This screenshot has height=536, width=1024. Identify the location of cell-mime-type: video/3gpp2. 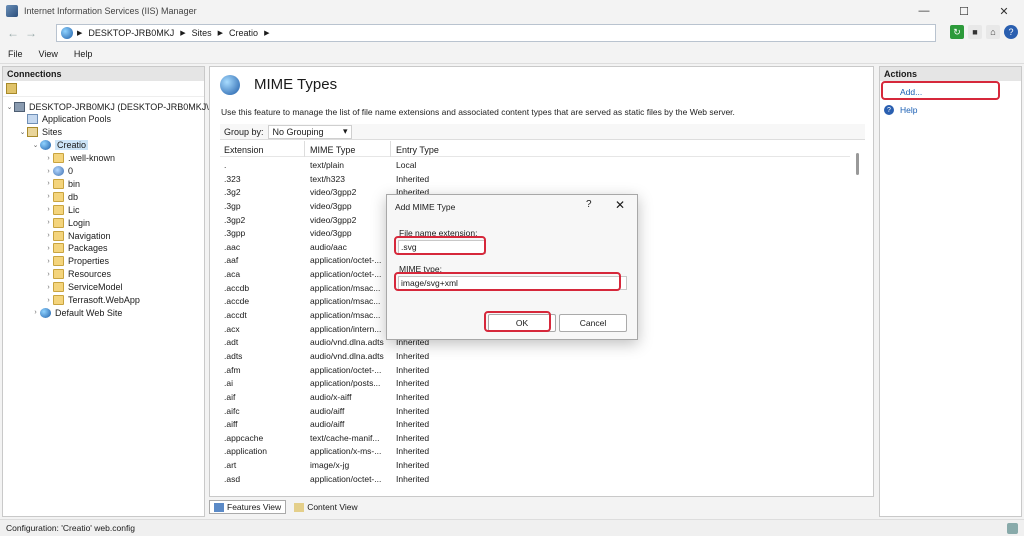
(333, 192).